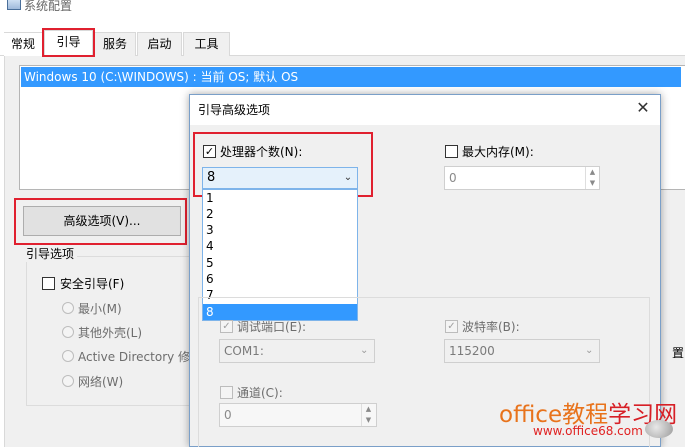  I want to click on processor-option: 4, so click(280, 246).